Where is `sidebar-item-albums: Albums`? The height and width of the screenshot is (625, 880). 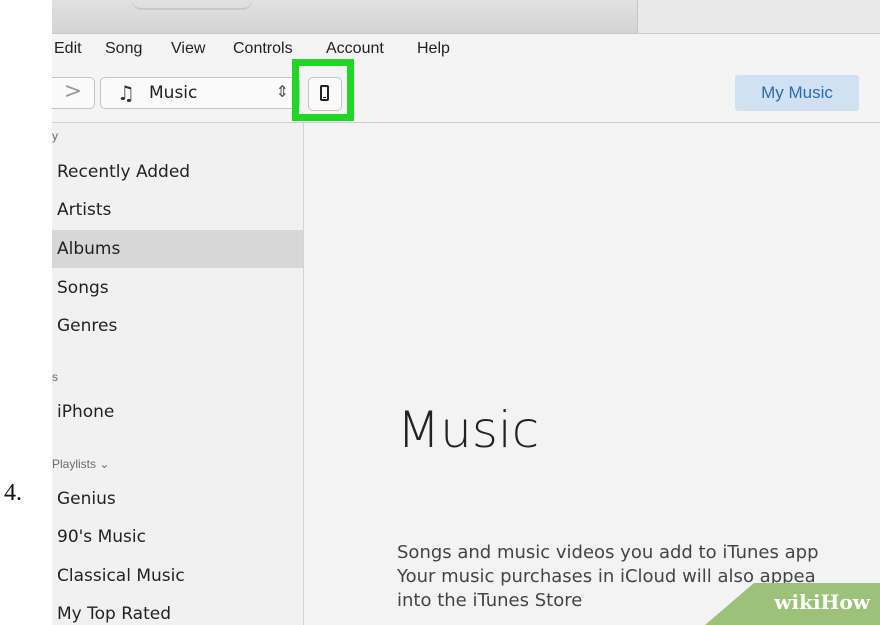
sidebar-item-albums: Albums is located at coordinates (177, 249).